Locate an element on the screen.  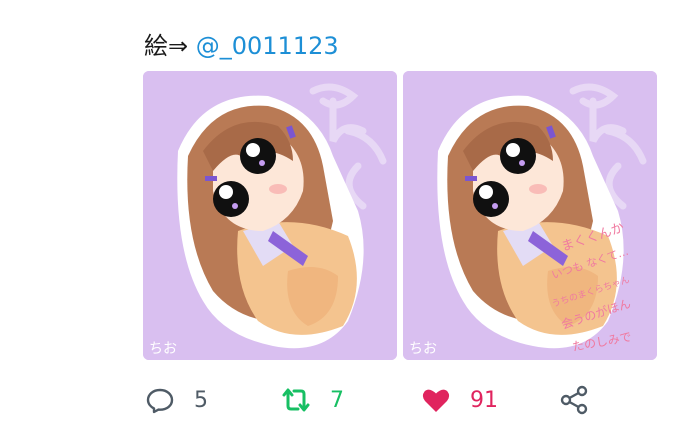
reply-button: 5 is located at coordinates (176, 400).